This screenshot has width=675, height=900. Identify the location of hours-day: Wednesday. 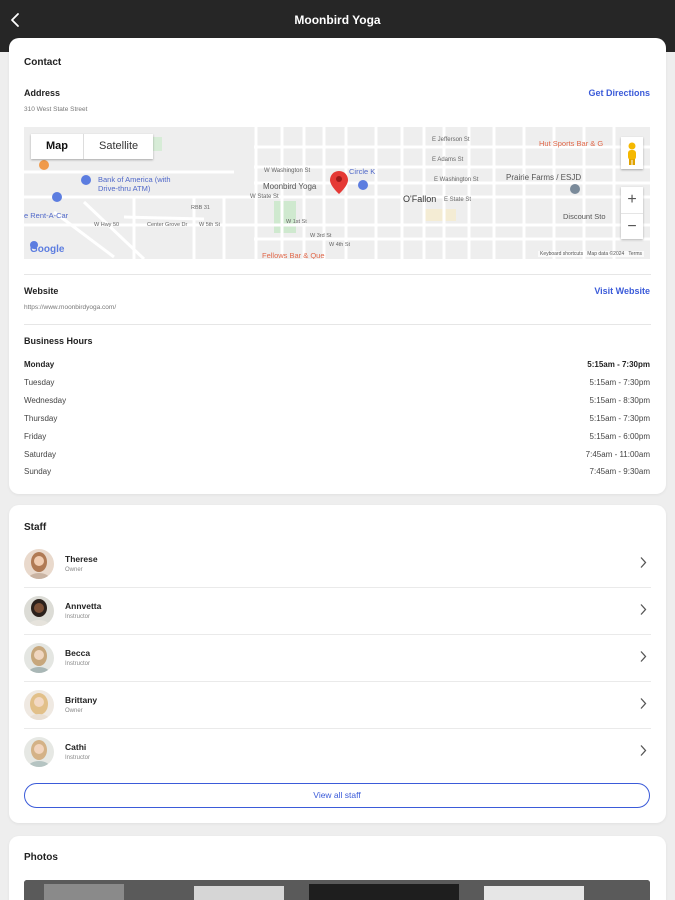
(45, 400).